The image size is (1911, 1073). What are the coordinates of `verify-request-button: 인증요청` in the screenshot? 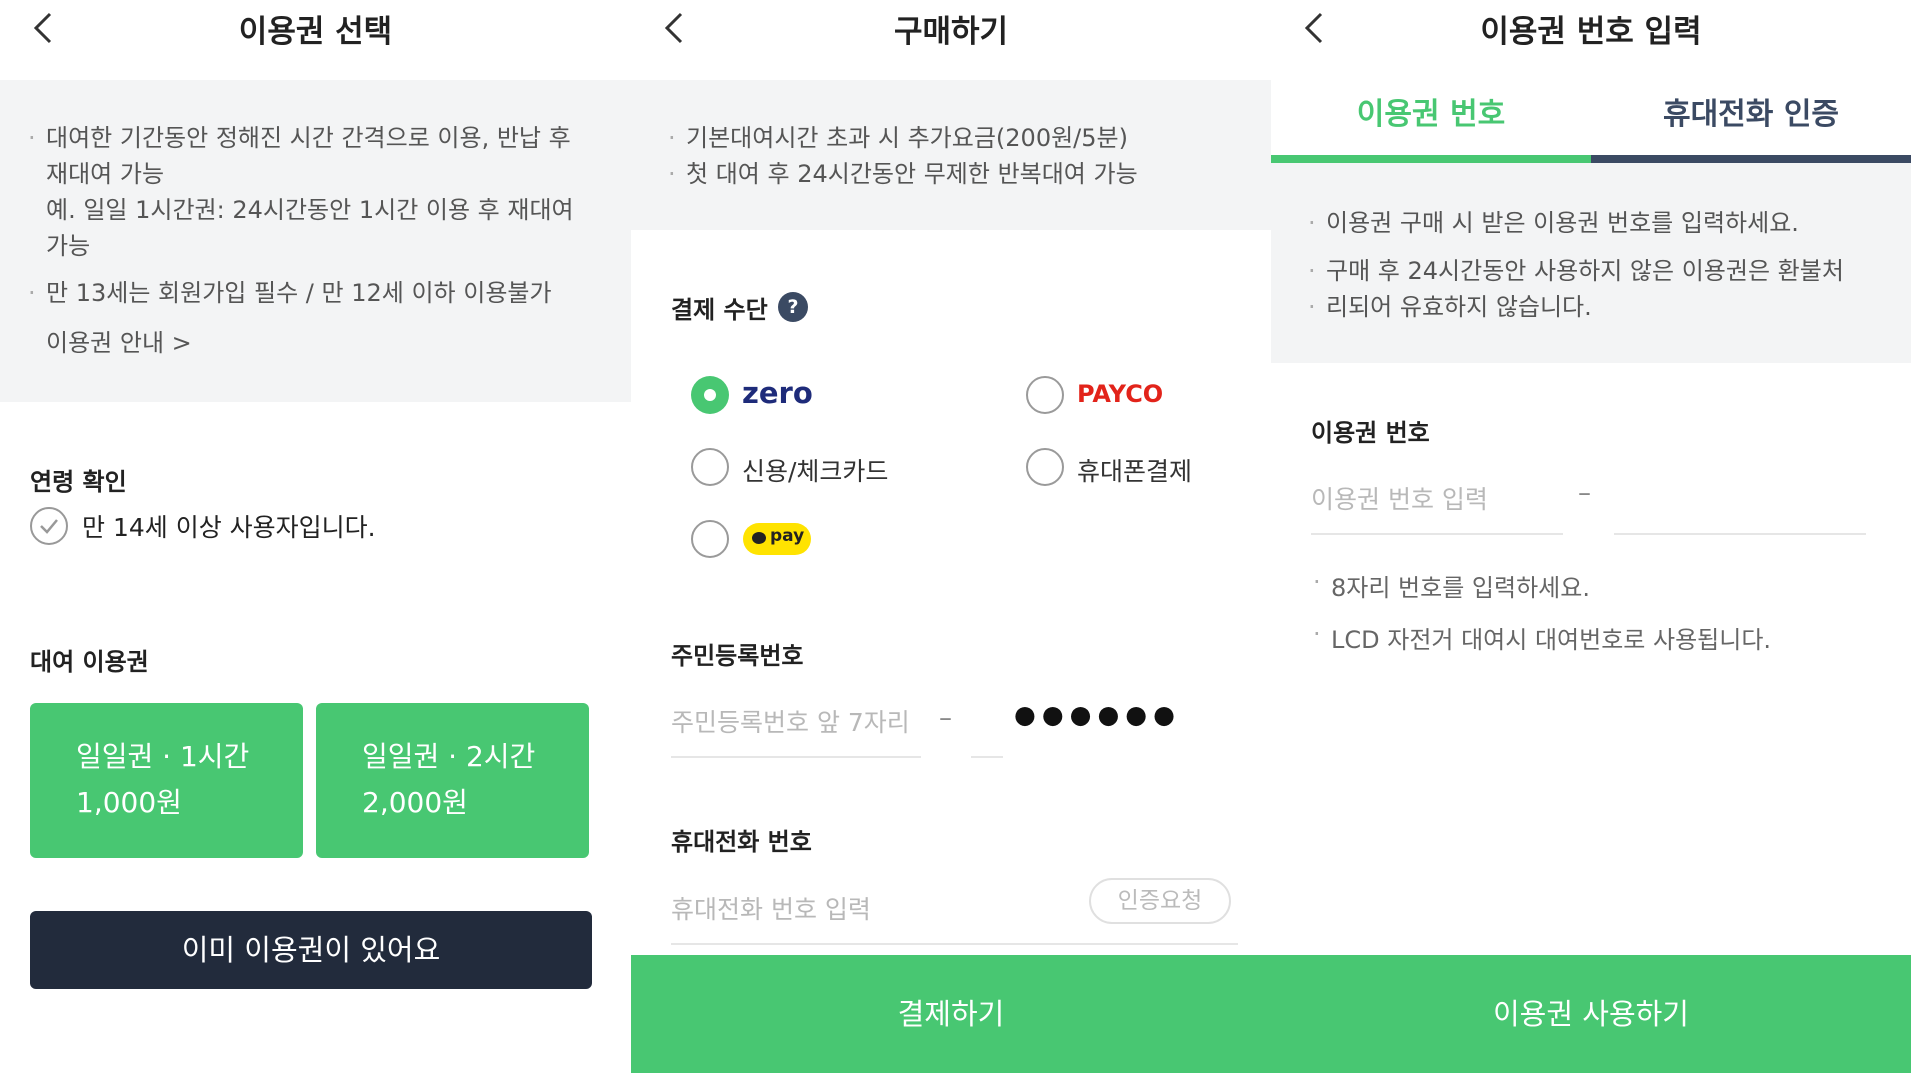 It's located at (1160, 901).